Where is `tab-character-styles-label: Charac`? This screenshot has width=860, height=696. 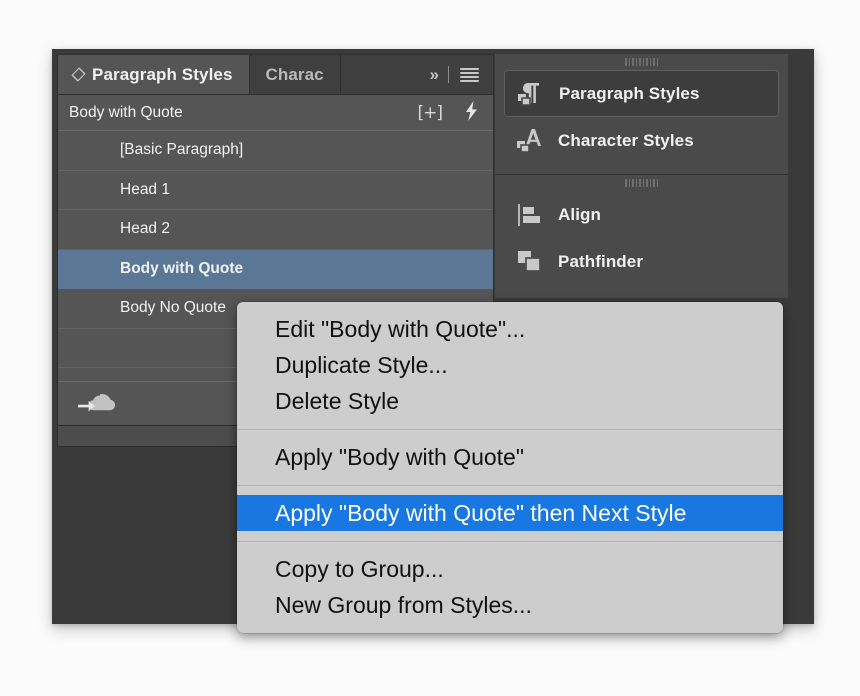 tab-character-styles-label: Charac is located at coordinates (294, 74).